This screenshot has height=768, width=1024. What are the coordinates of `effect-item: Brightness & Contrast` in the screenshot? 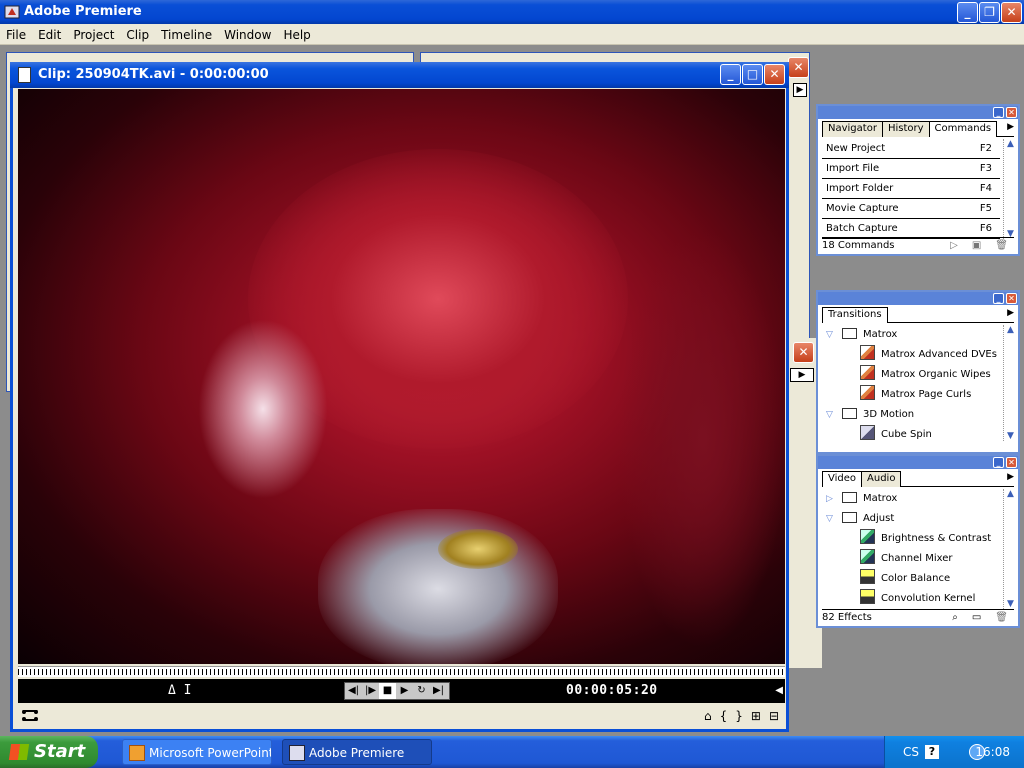 It's located at (911, 539).